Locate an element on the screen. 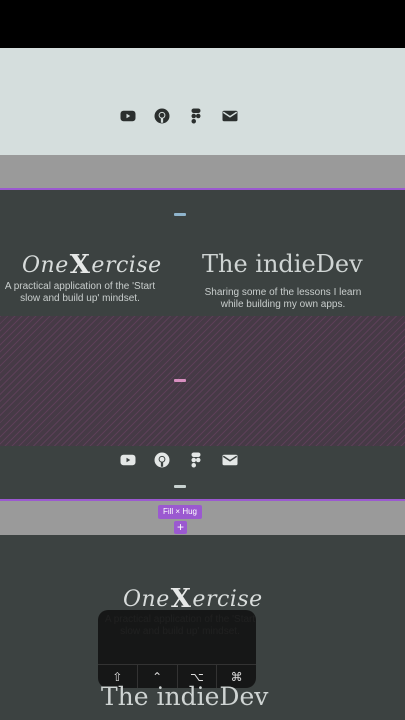 Image resolution: width=405 pixels, height=720 pixels. resize-handle is located at coordinates (180, 214).